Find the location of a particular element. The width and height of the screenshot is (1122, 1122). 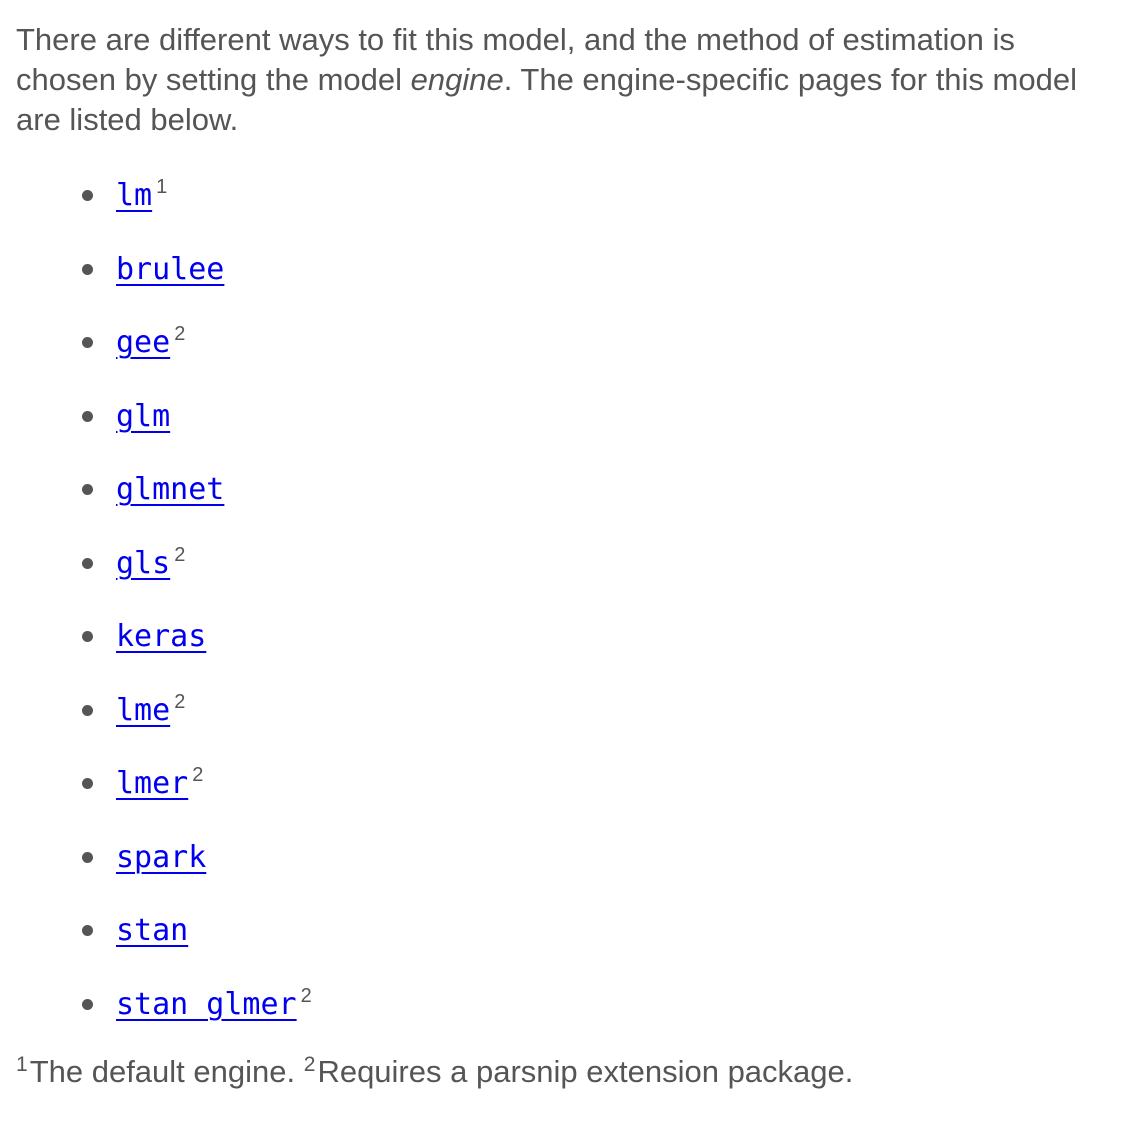

engine-link-lmer: lmer 2 is located at coordinates (159, 784).